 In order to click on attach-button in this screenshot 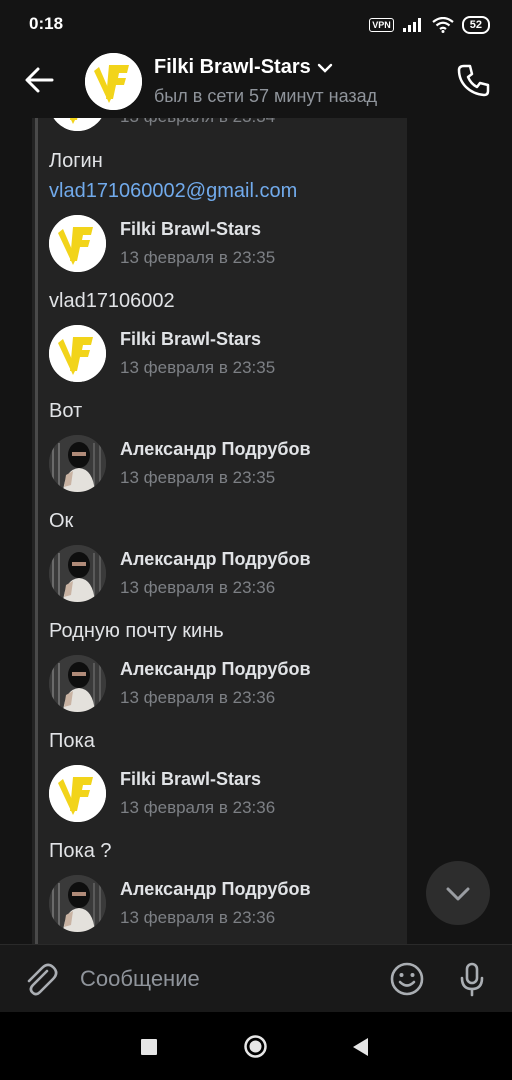, I will do `click(40, 979)`.